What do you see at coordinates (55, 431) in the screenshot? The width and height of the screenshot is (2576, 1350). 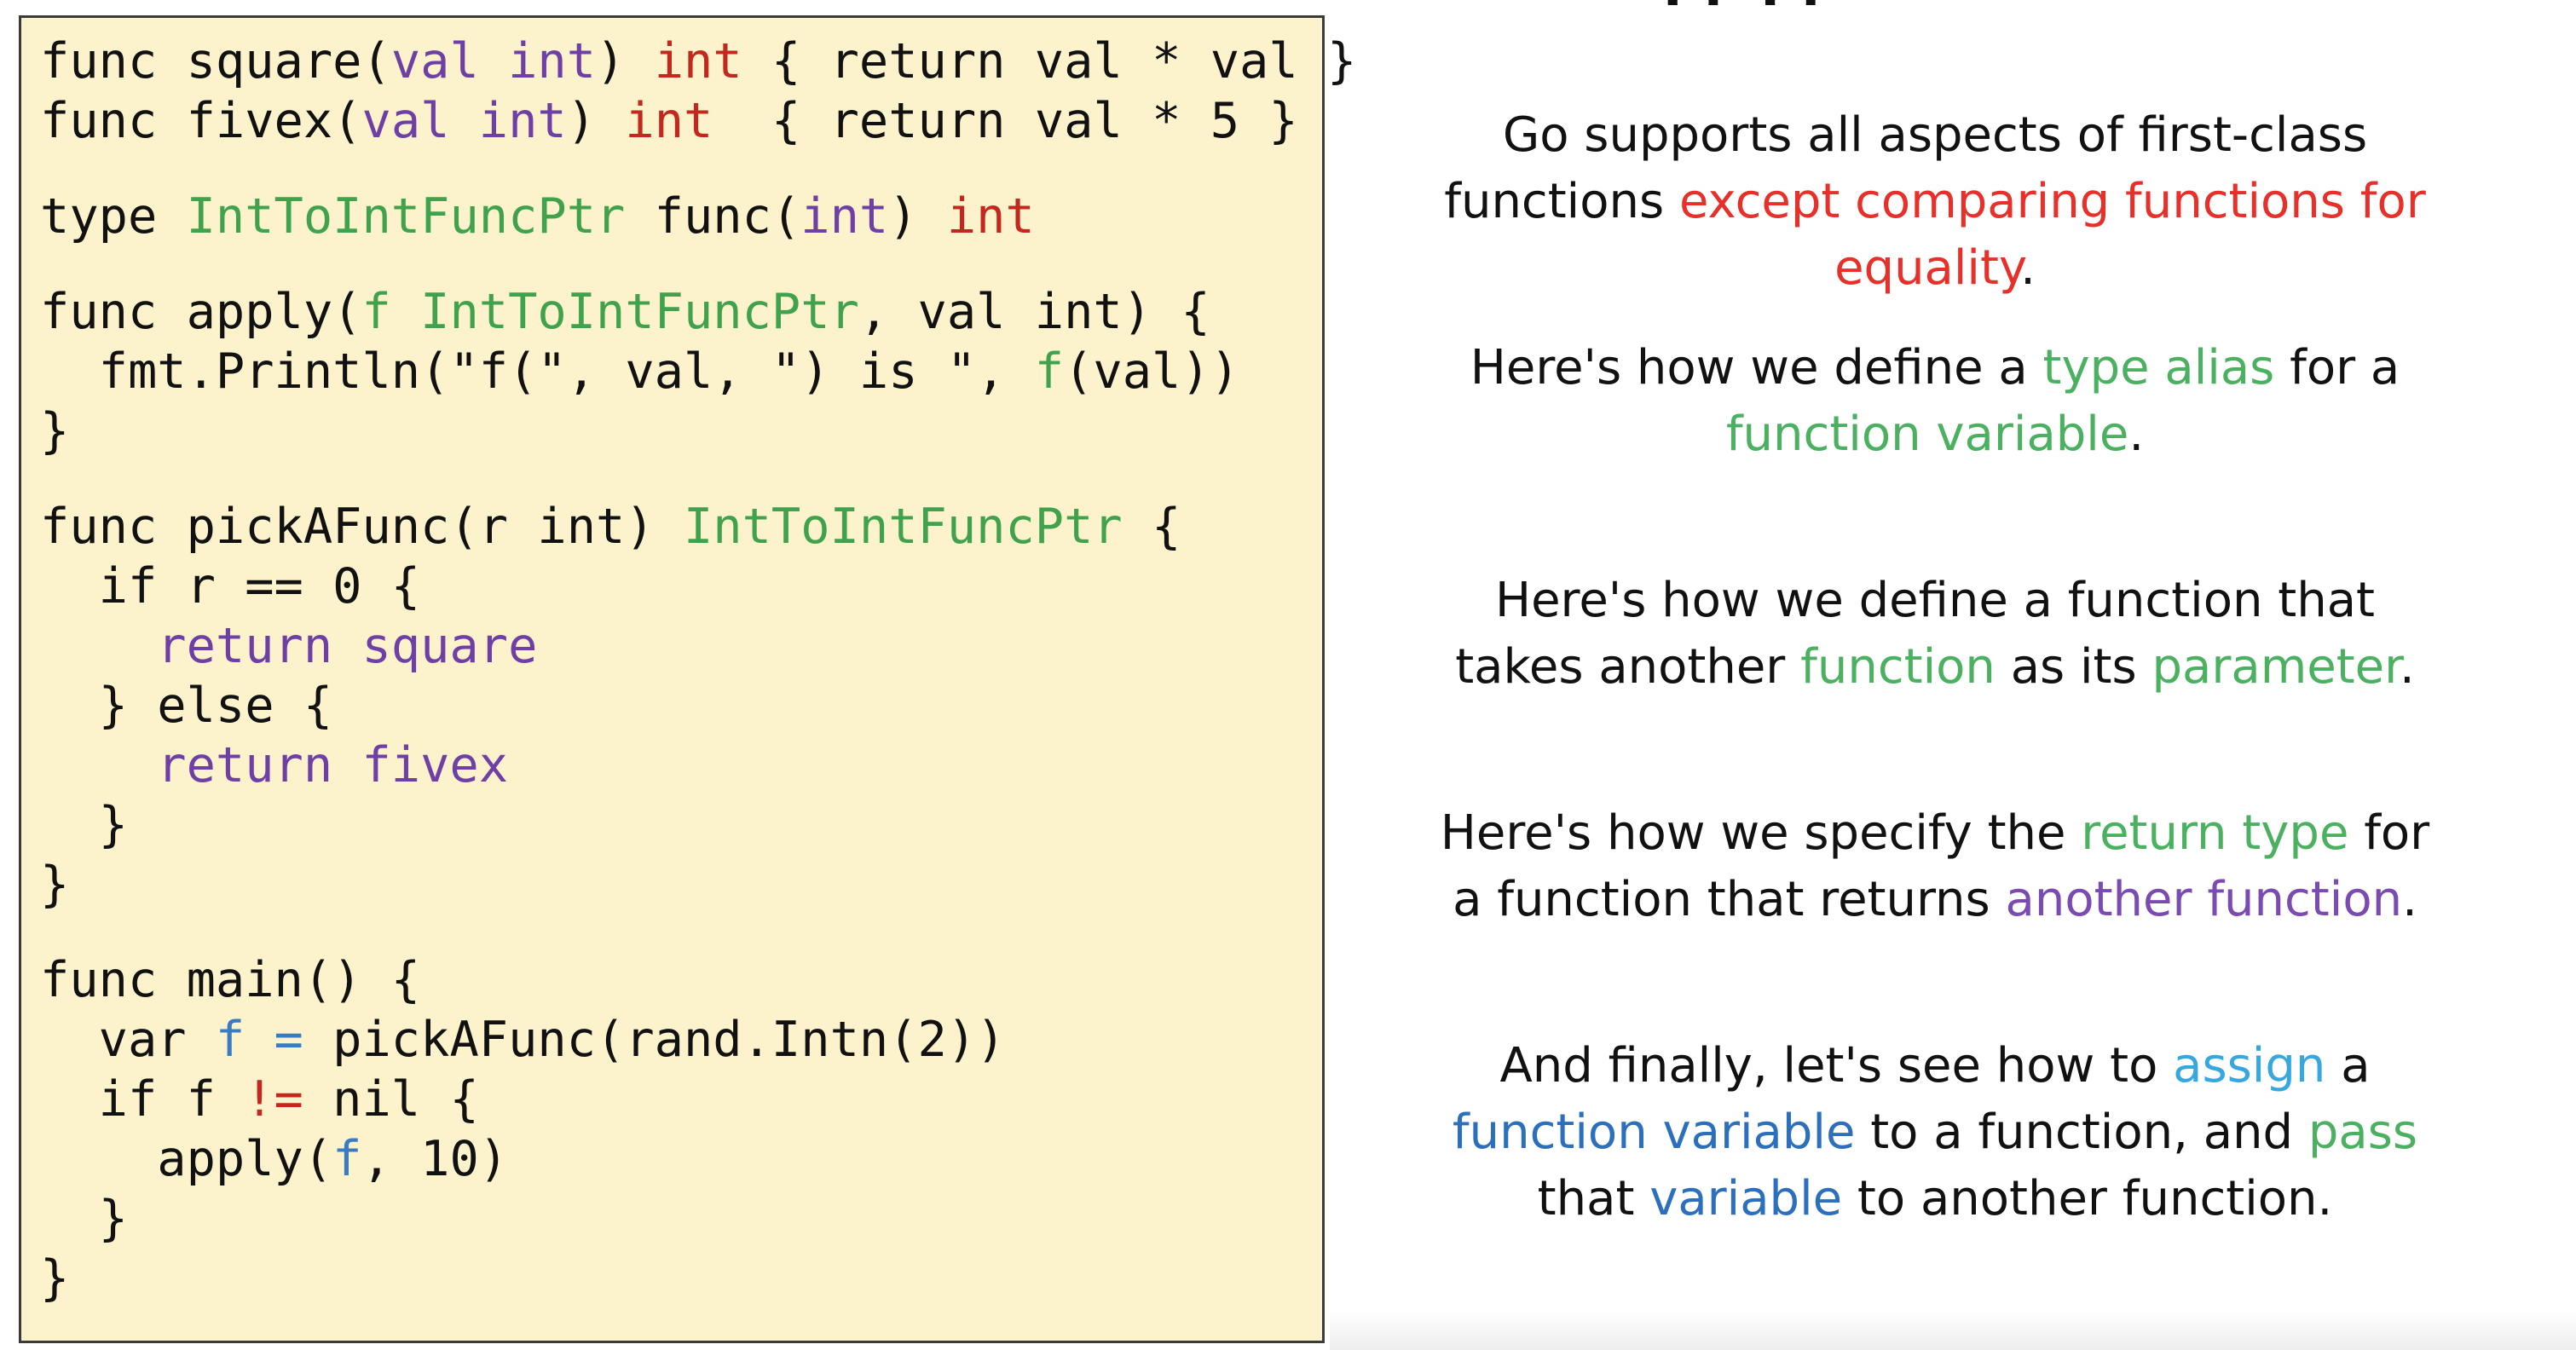 I see `code-line-apply-close: }` at bounding box center [55, 431].